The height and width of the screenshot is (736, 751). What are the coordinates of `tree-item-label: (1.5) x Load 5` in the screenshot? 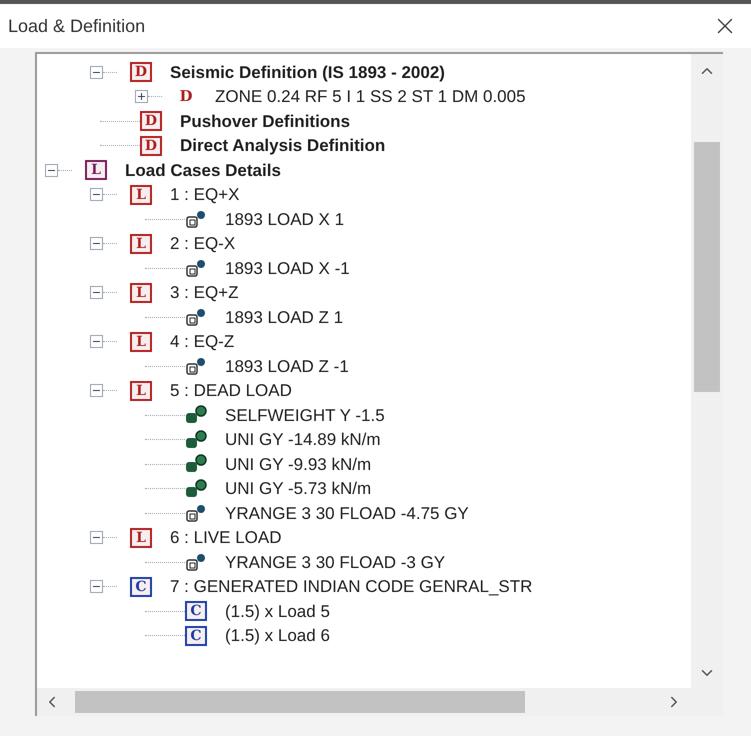 It's located at (277, 611).